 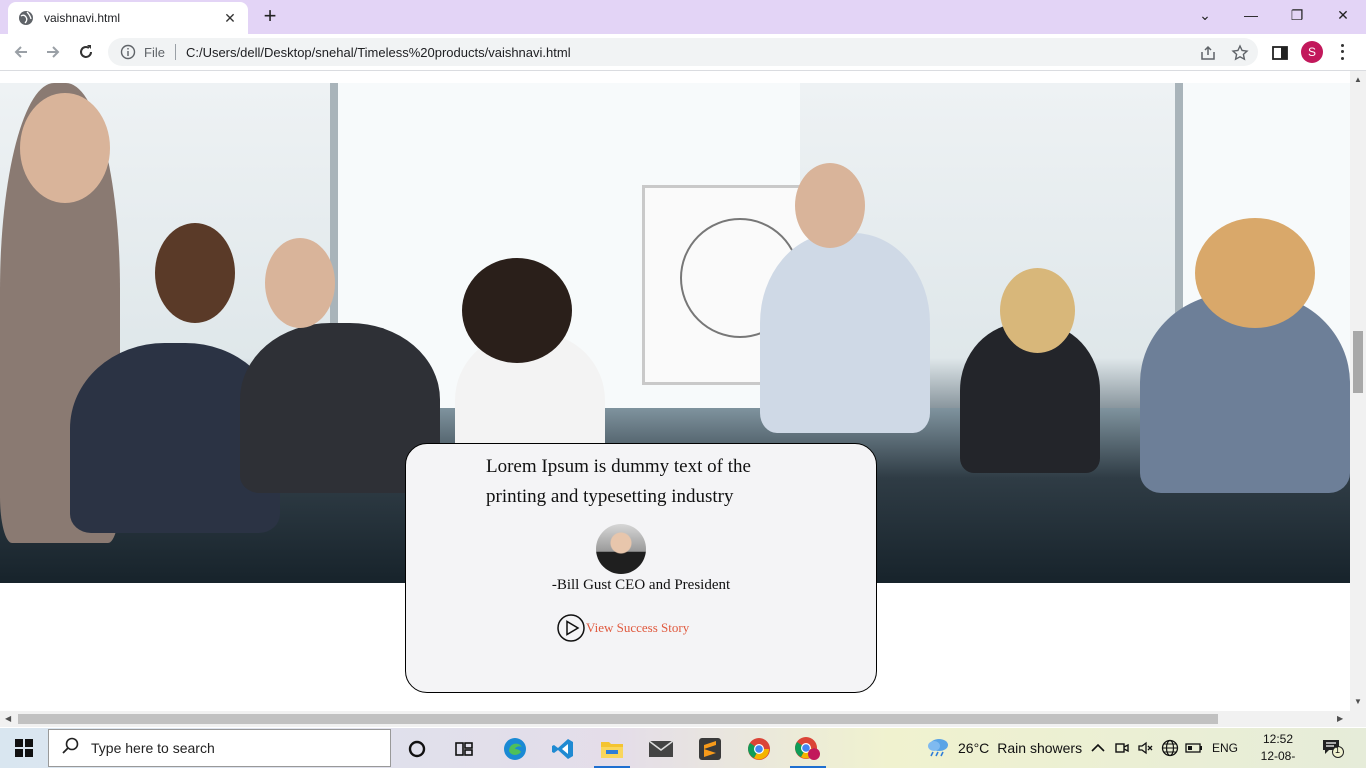 What do you see at coordinates (1297, 15) in the screenshot?
I see `restore-button: ❐` at bounding box center [1297, 15].